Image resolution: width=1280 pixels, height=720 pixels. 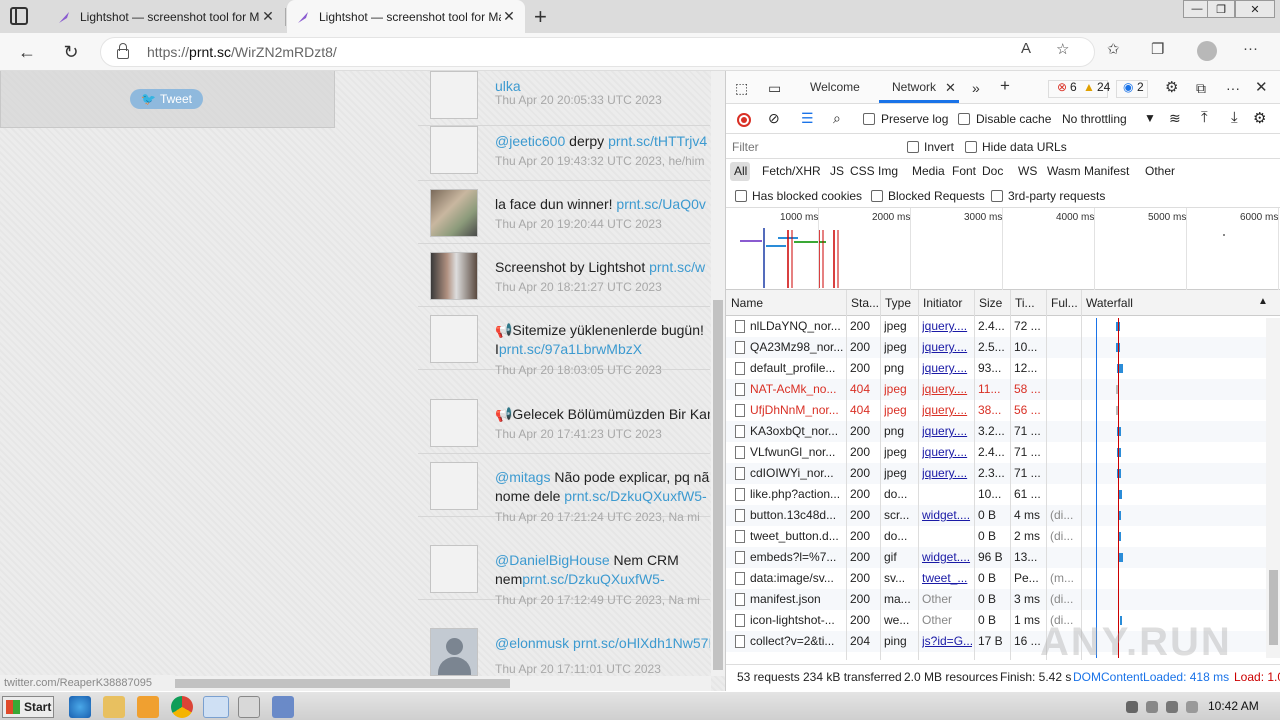 What do you see at coordinates (877, 196) in the screenshot?
I see `blocked-requests-checkbox` at bounding box center [877, 196].